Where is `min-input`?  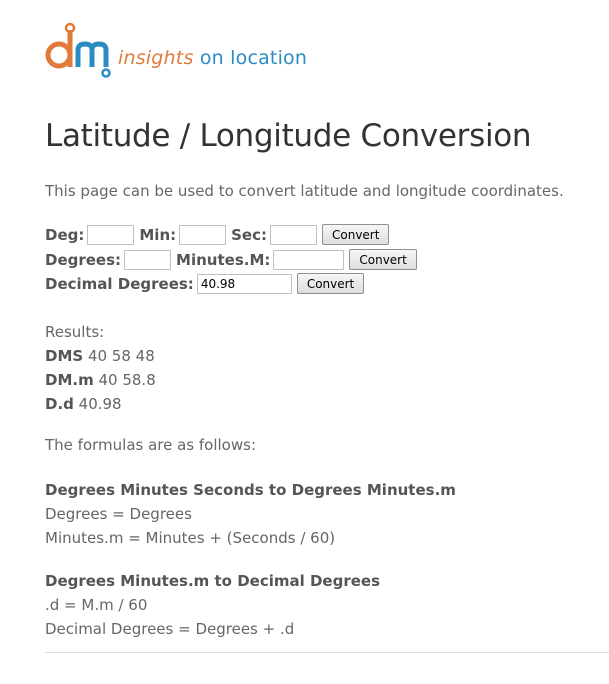
min-input is located at coordinates (203, 234).